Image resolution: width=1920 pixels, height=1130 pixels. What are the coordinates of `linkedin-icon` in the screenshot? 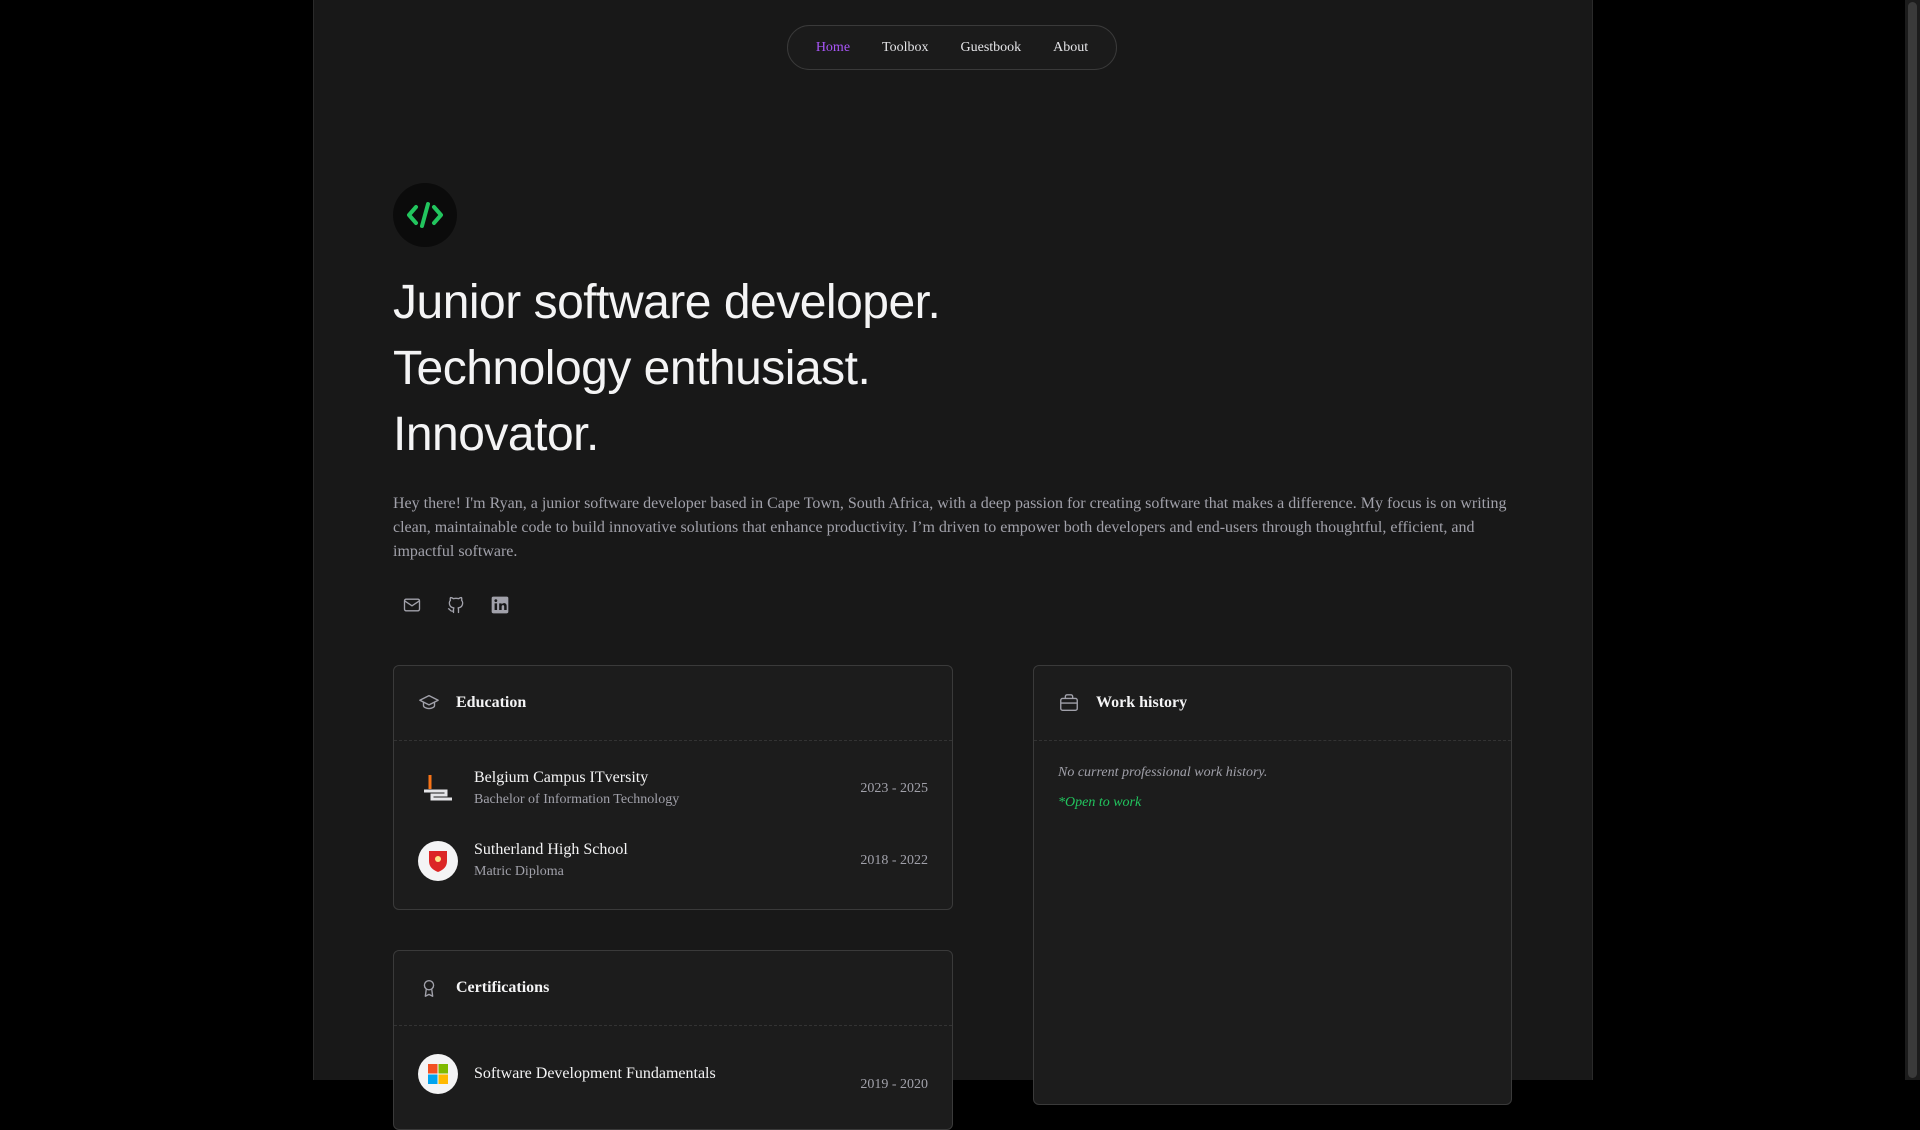 It's located at (500, 605).